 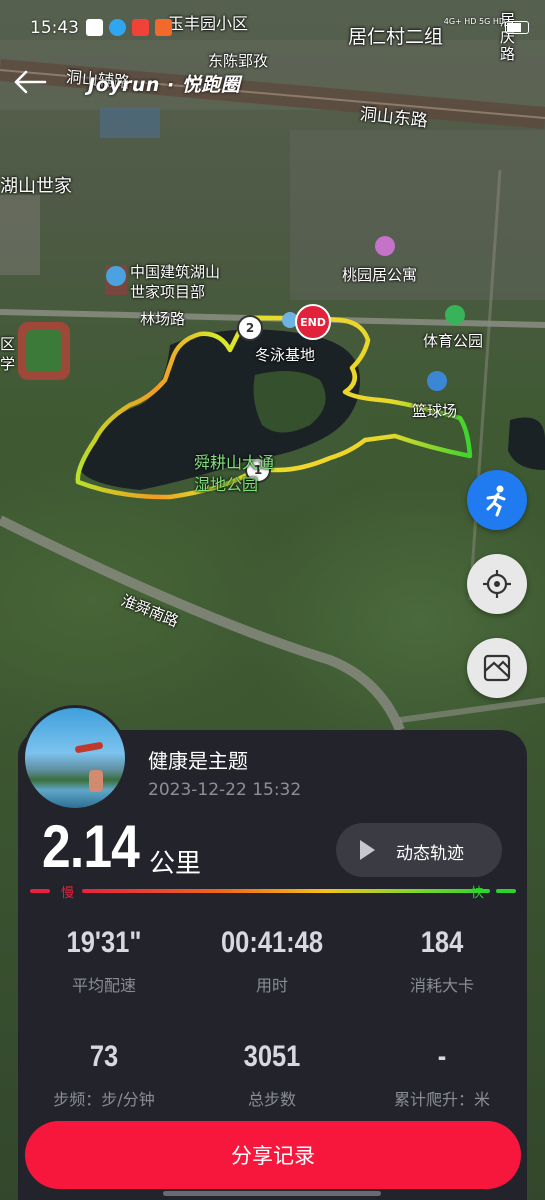 I want to click on stat-value: 00:41:48, so click(x=272, y=942).